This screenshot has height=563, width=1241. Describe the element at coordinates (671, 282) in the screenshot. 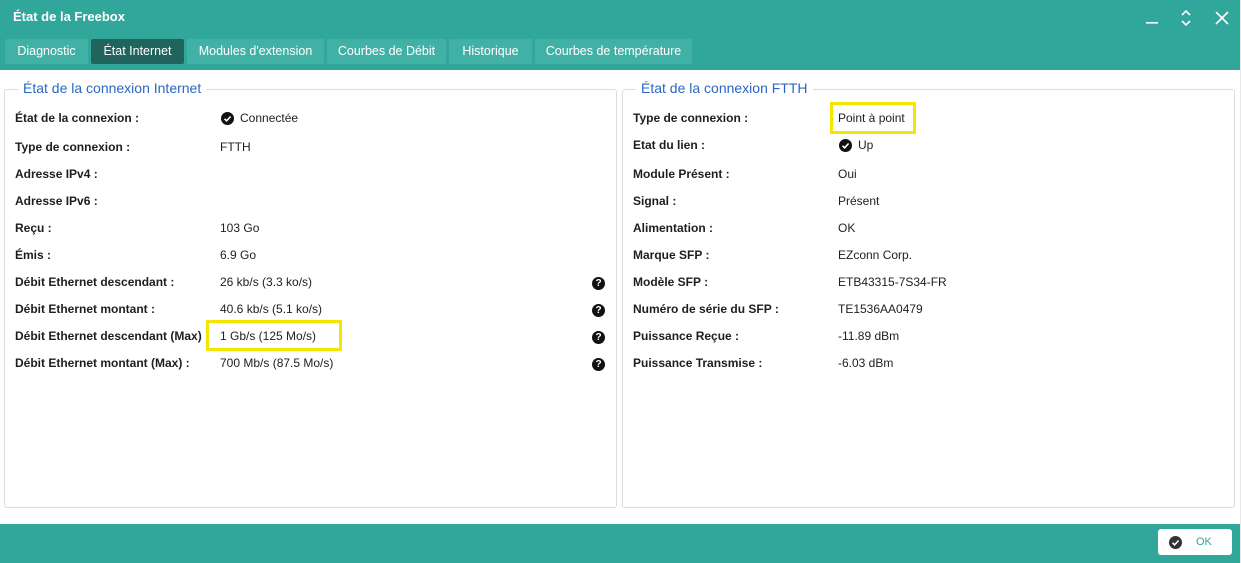

I see `label-modele-sfp: Modèle SFP :` at that location.